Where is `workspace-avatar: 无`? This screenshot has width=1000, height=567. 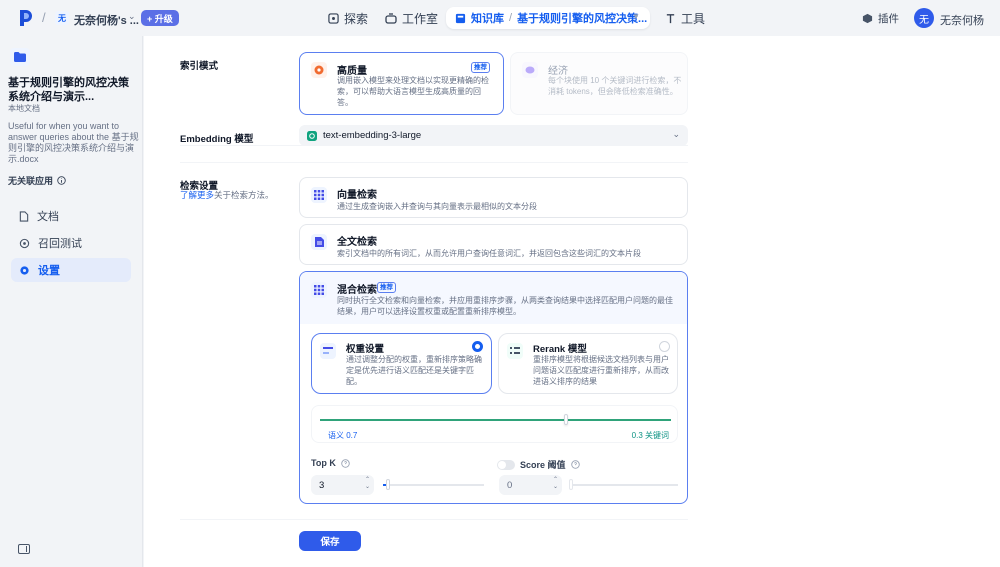 workspace-avatar: 无 is located at coordinates (62, 18).